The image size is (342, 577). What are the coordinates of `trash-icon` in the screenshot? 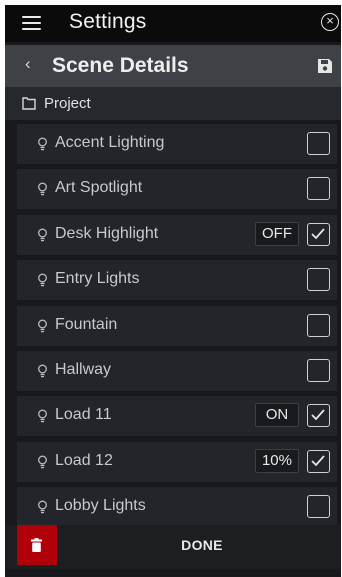 It's located at (36, 545).